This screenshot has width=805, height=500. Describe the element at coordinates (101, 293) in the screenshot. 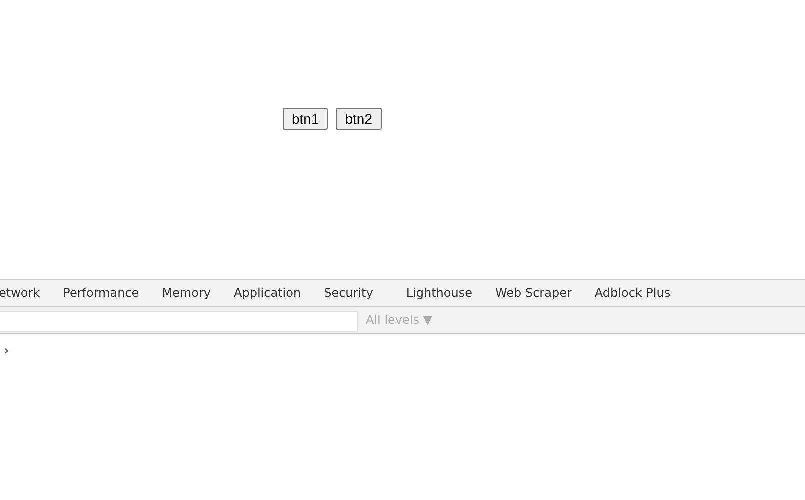

I see `devtools-tab: Performance` at that location.